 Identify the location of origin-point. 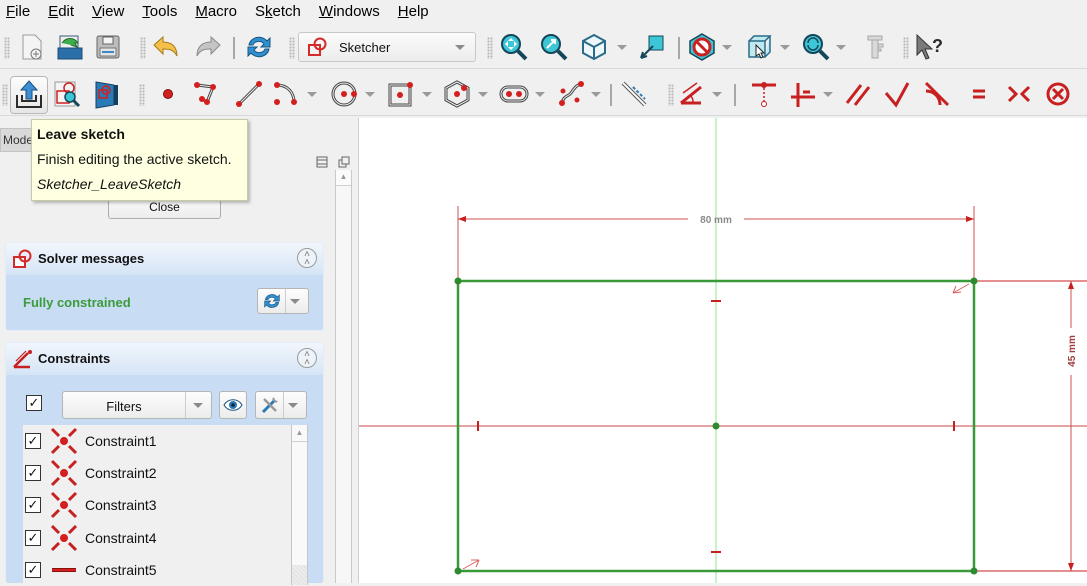
(716, 426).